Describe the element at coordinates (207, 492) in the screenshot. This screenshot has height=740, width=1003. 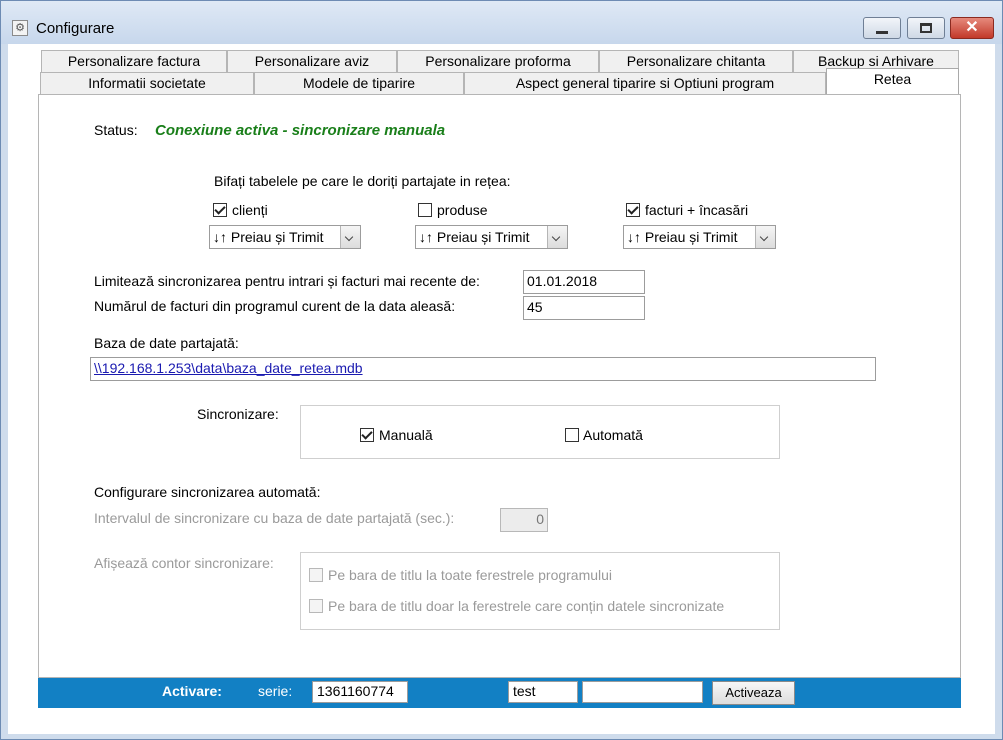
I see `auto-config-heading: Configurare sincronizarea automată:` at that location.